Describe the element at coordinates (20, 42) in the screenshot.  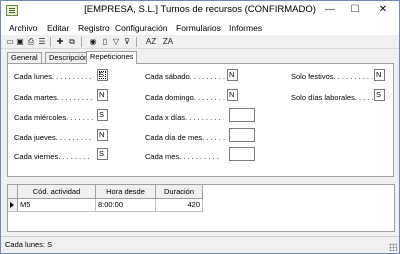
I see `save-icon: ▣` at that location.